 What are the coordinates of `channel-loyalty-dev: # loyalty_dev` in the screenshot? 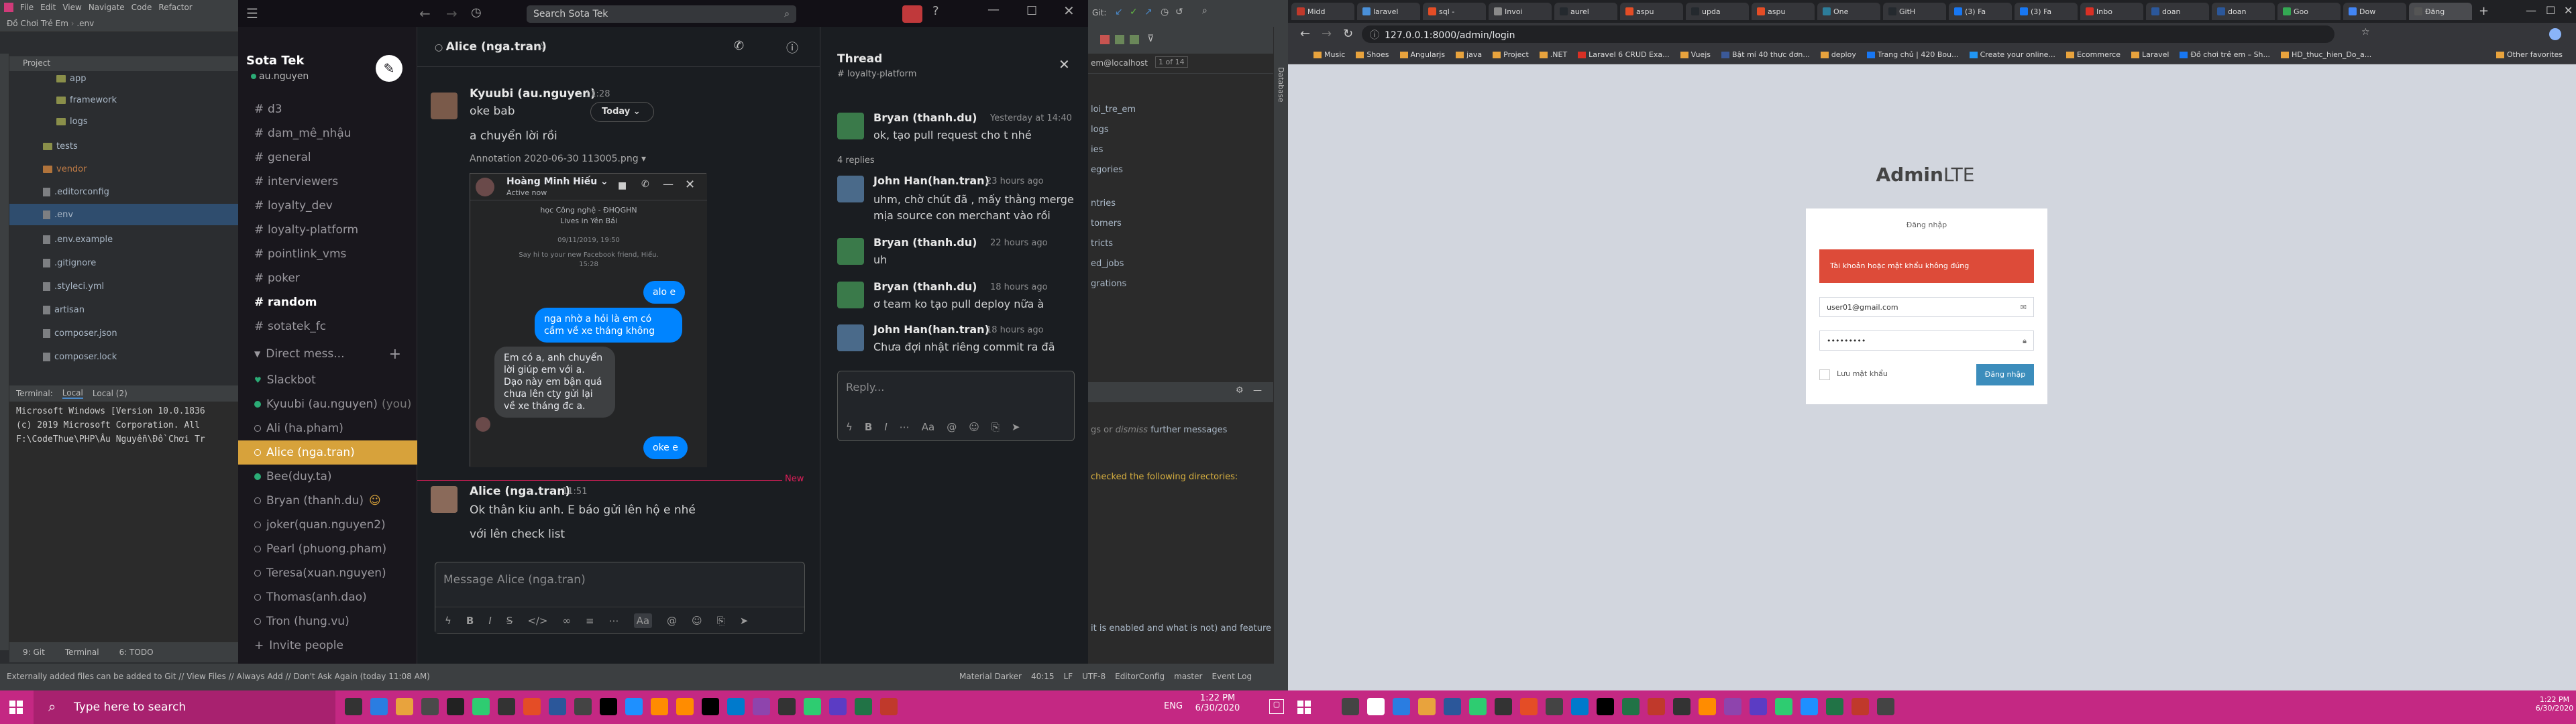 It's located at (327, 206).